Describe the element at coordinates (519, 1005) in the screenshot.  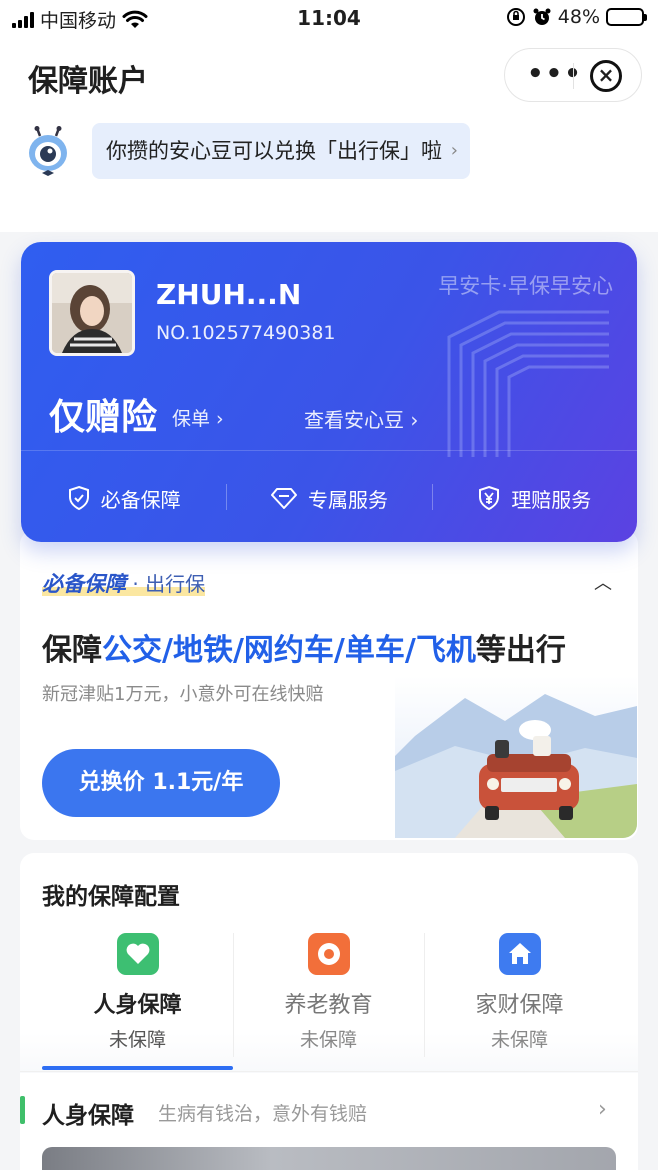
I see `tab-label: 家财保障` at that location.